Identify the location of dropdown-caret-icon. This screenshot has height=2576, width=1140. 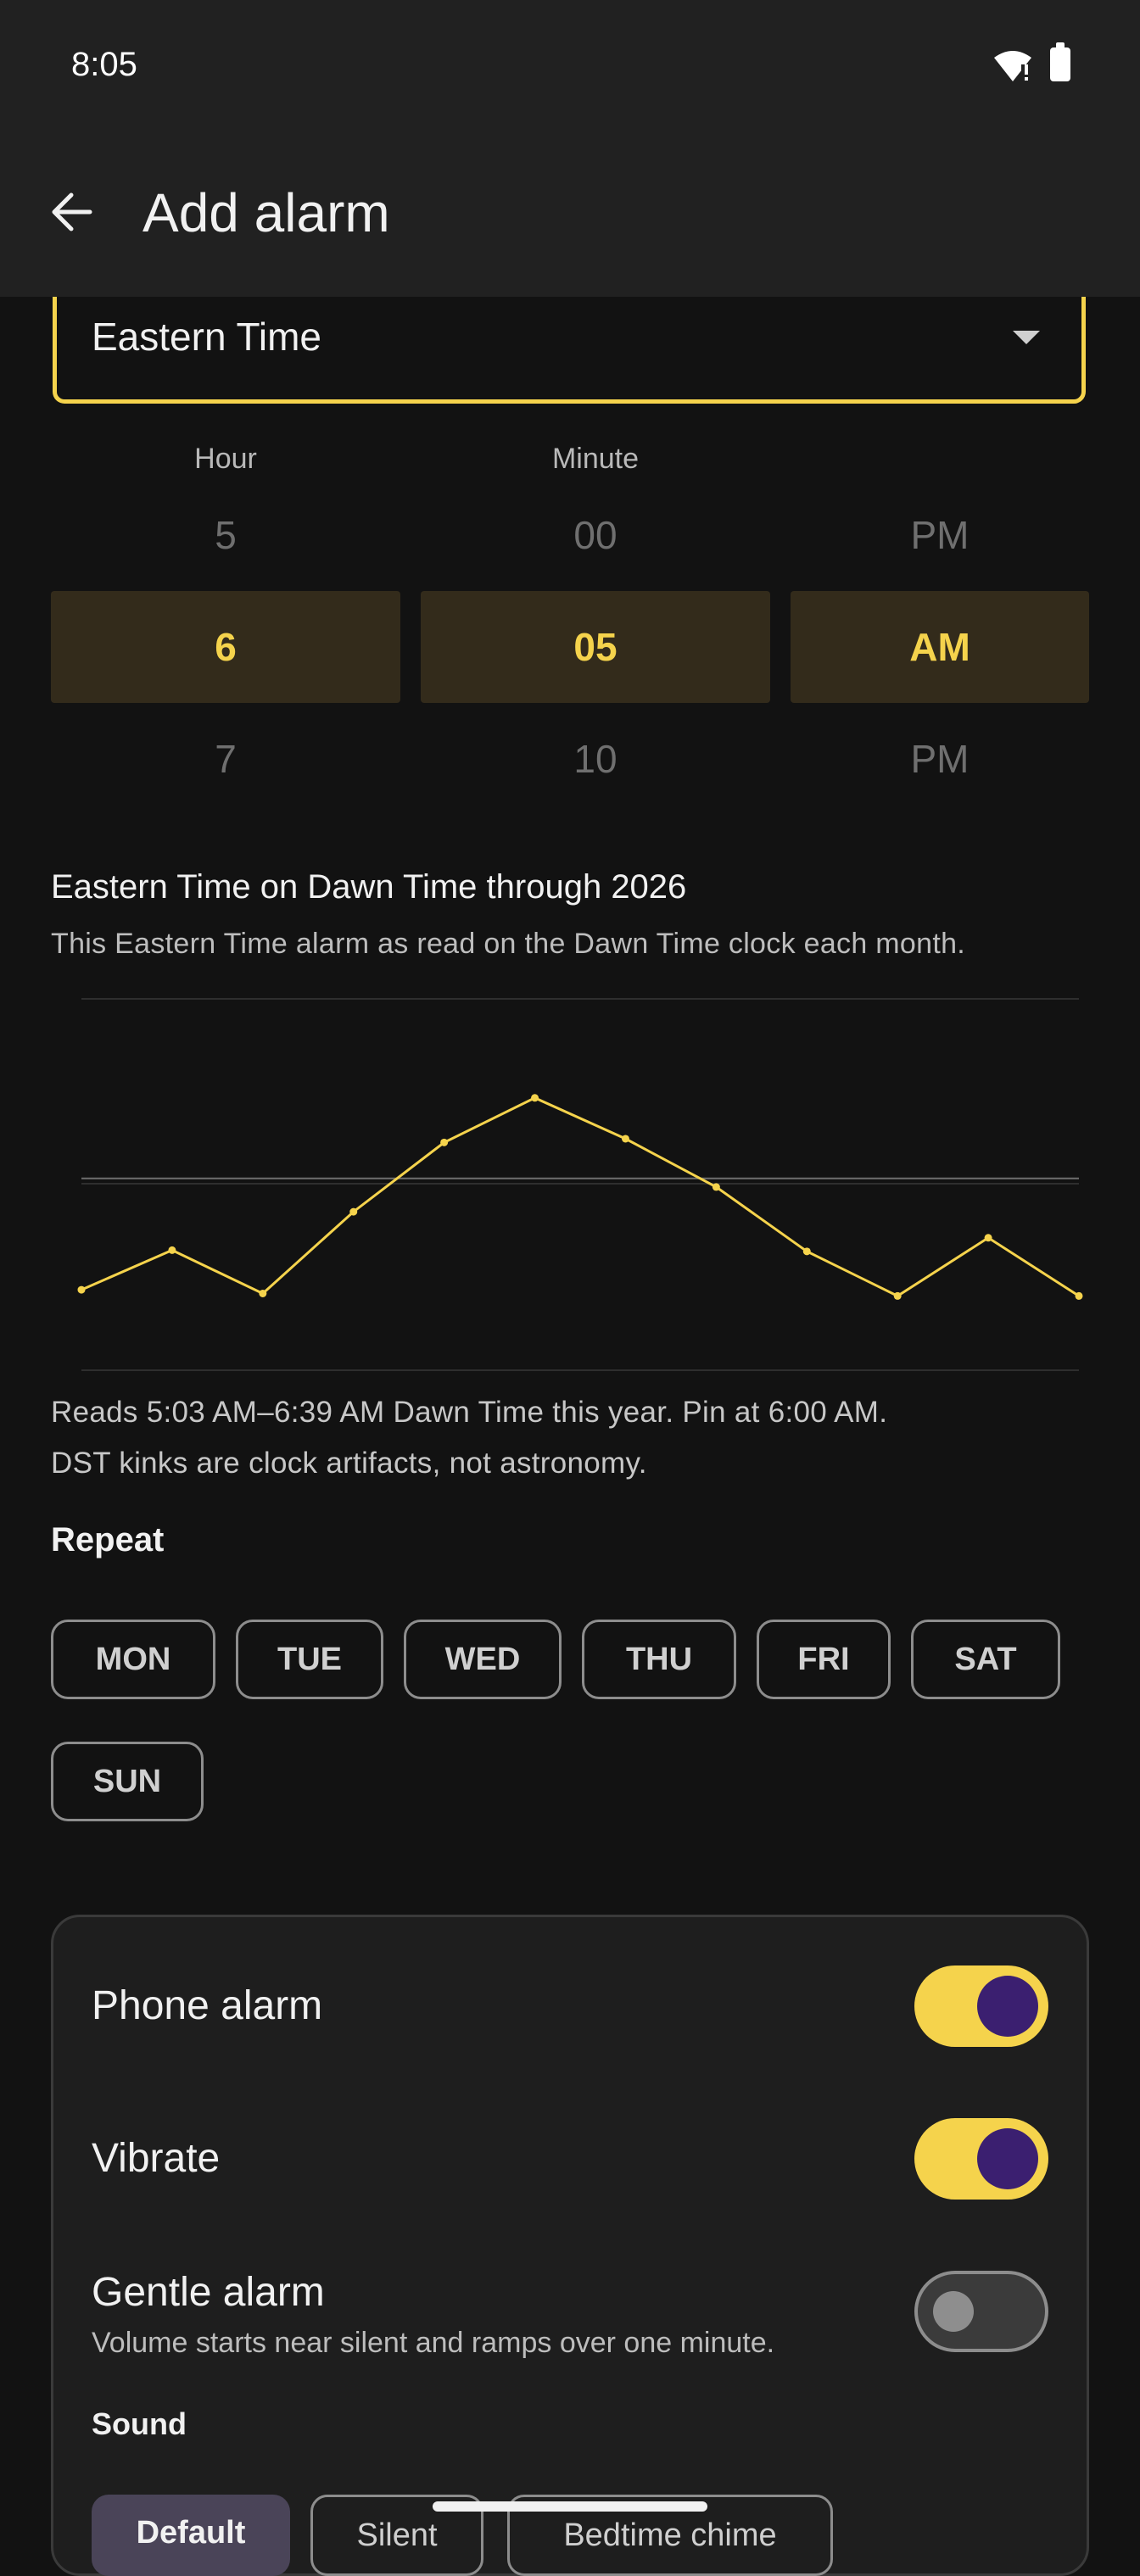
(1026, 337).